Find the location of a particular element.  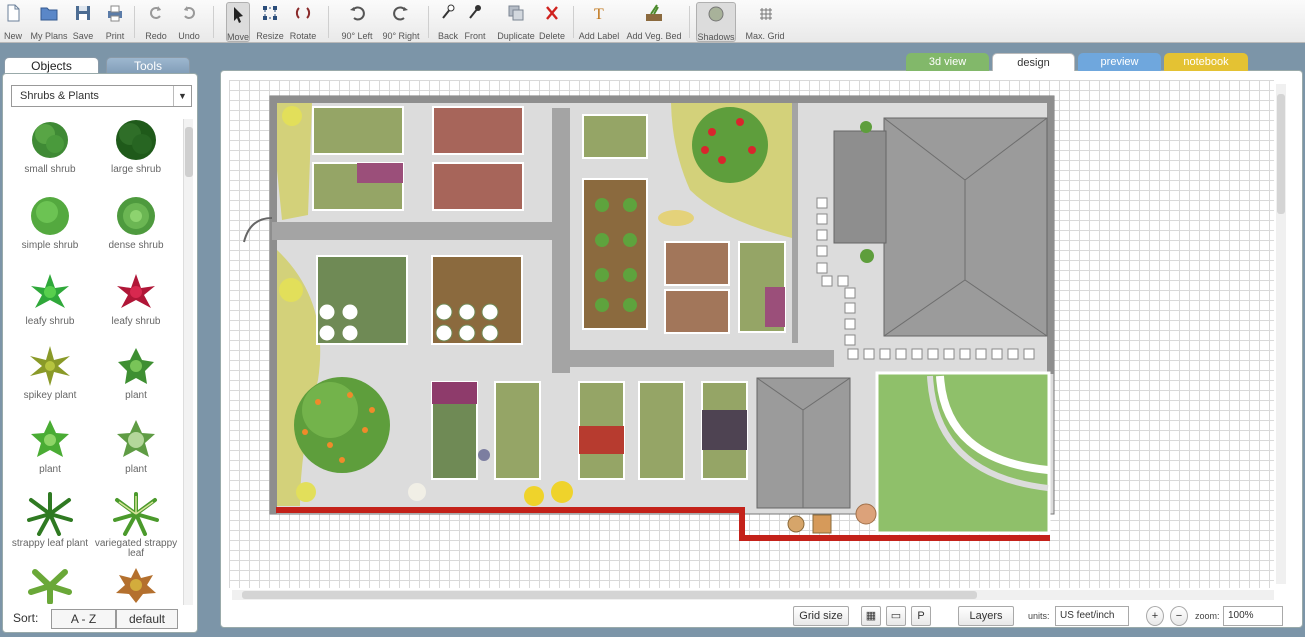

redo-arrow-icon is located at coordinates (155, 12).